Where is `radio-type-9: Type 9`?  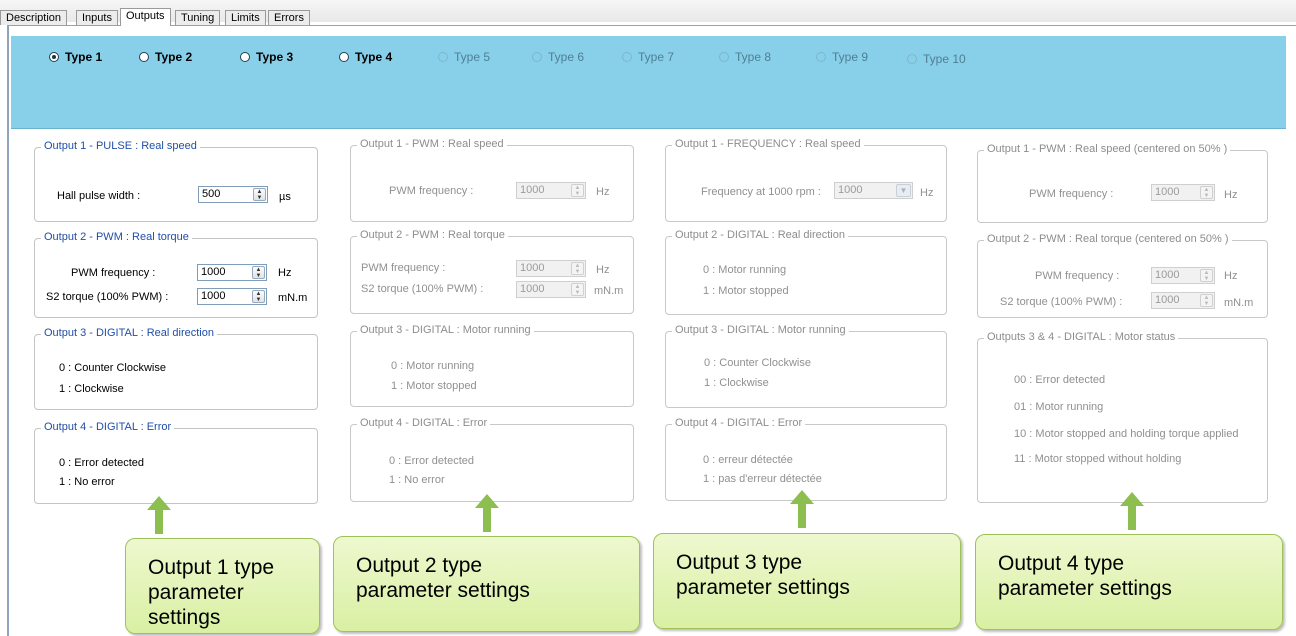
radio-type-9: Type 9 is located at coordinates (842, 57).